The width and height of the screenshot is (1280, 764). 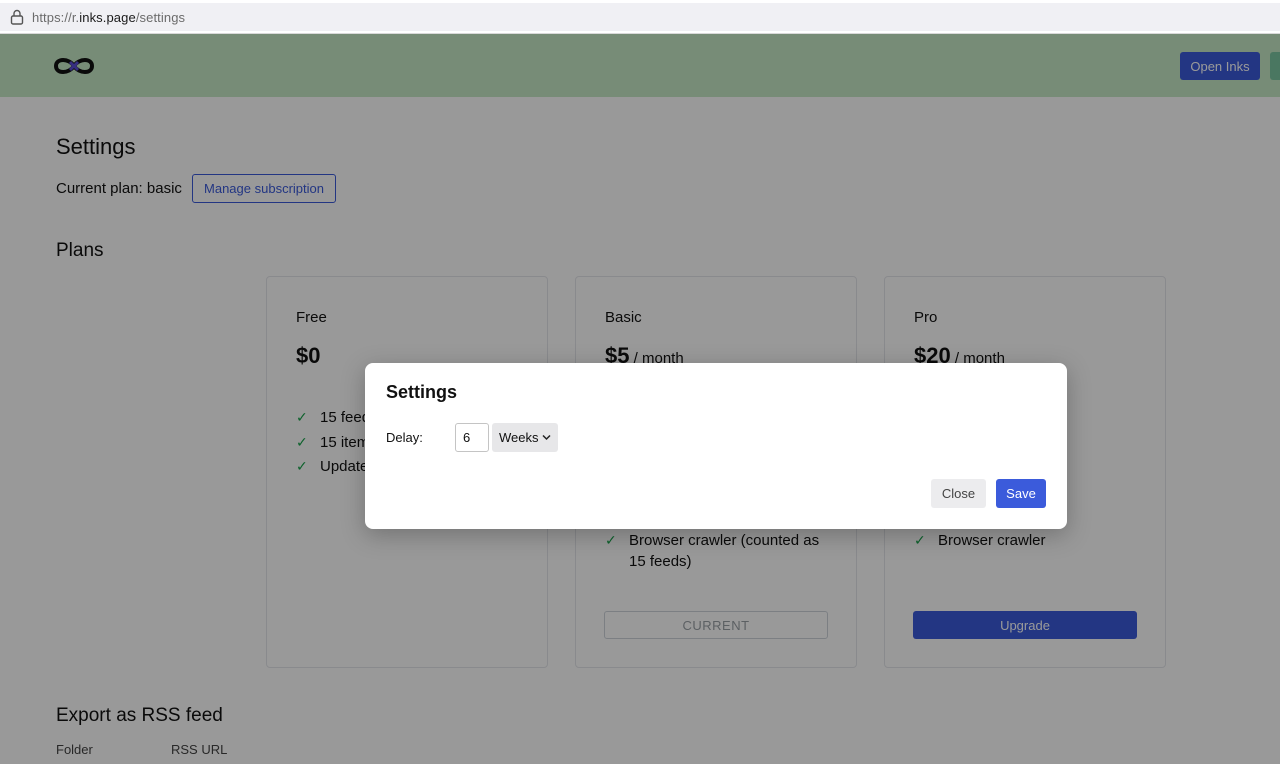 I want to click on url-path: /settings, so click(x=160, y=17).